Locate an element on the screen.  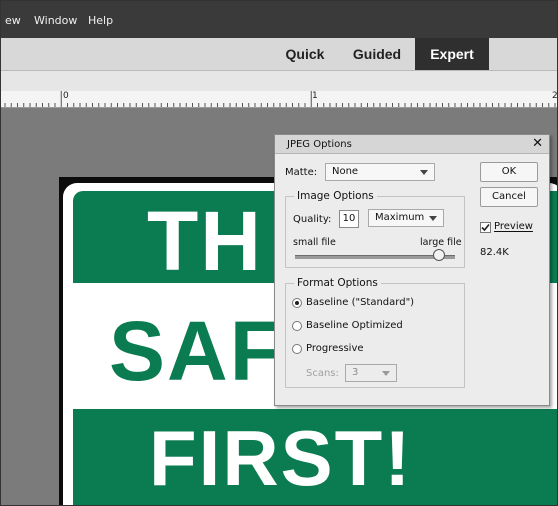
quality-slider-track is located at coordinates (375, 257).